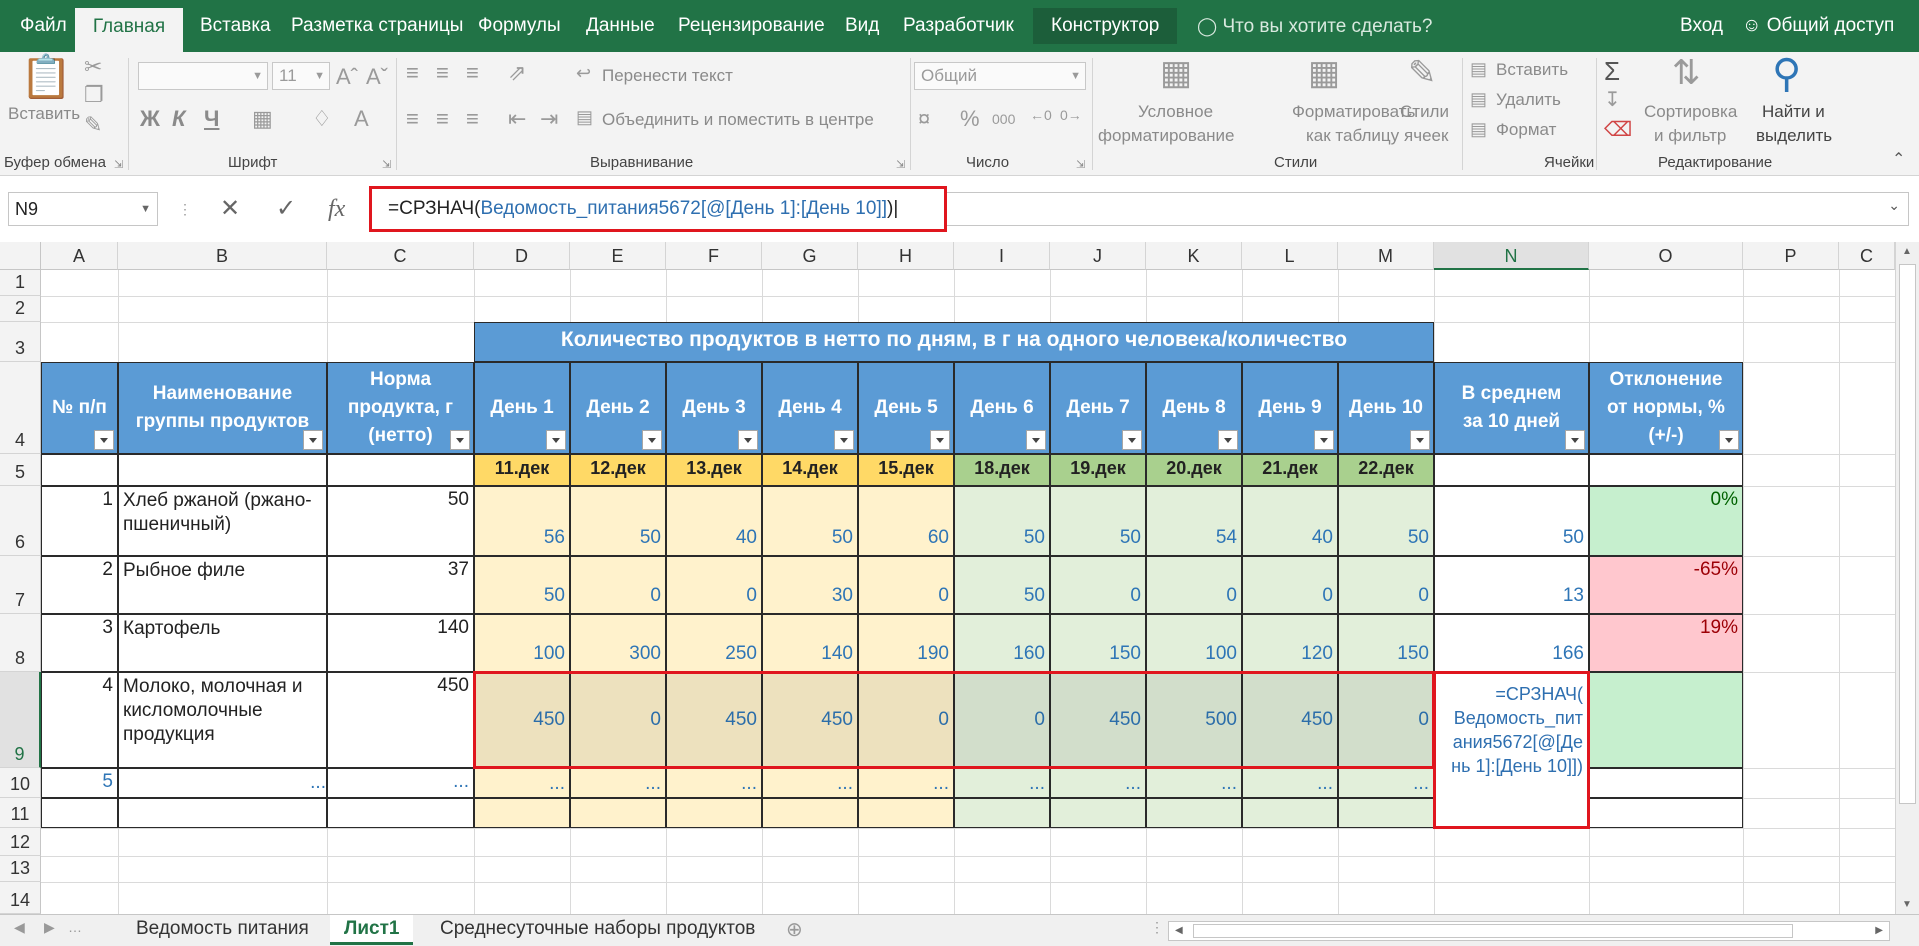  Describe the element at coordinates (1426, 136) in the screenshot. I see `cell-styles-line2: ячеек` at that location.